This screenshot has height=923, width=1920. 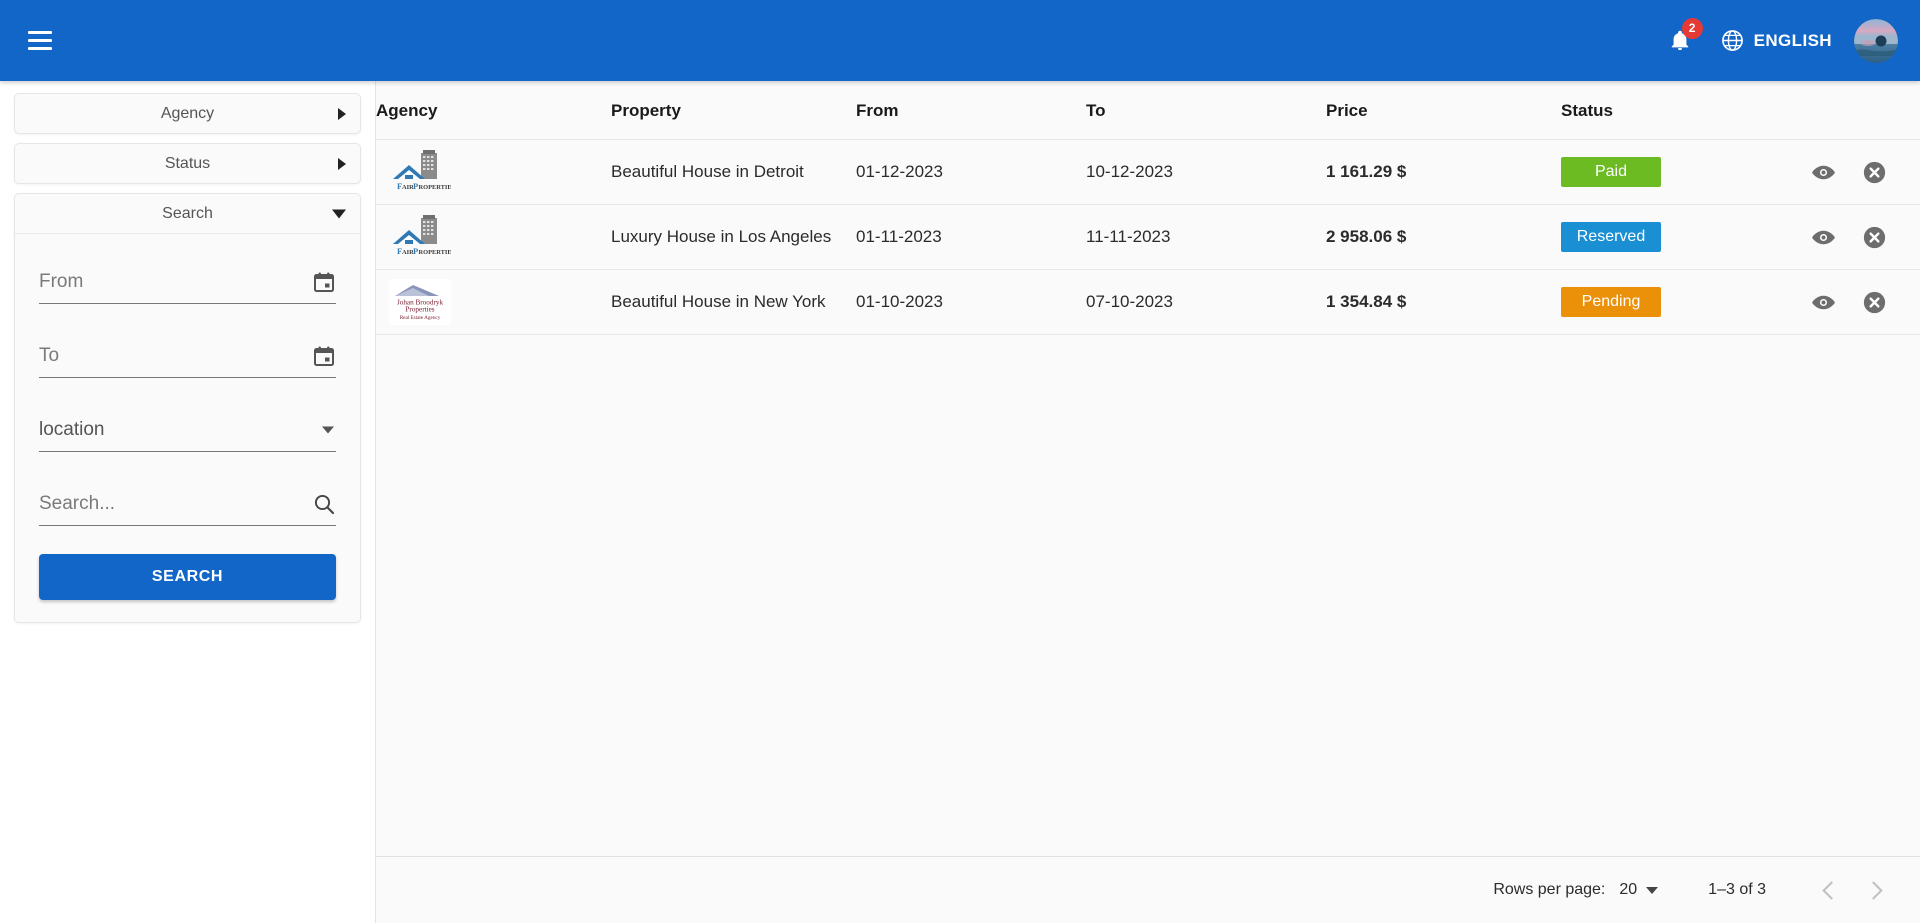 I want to click on column-header-from: From, so click(x=971, y=110).